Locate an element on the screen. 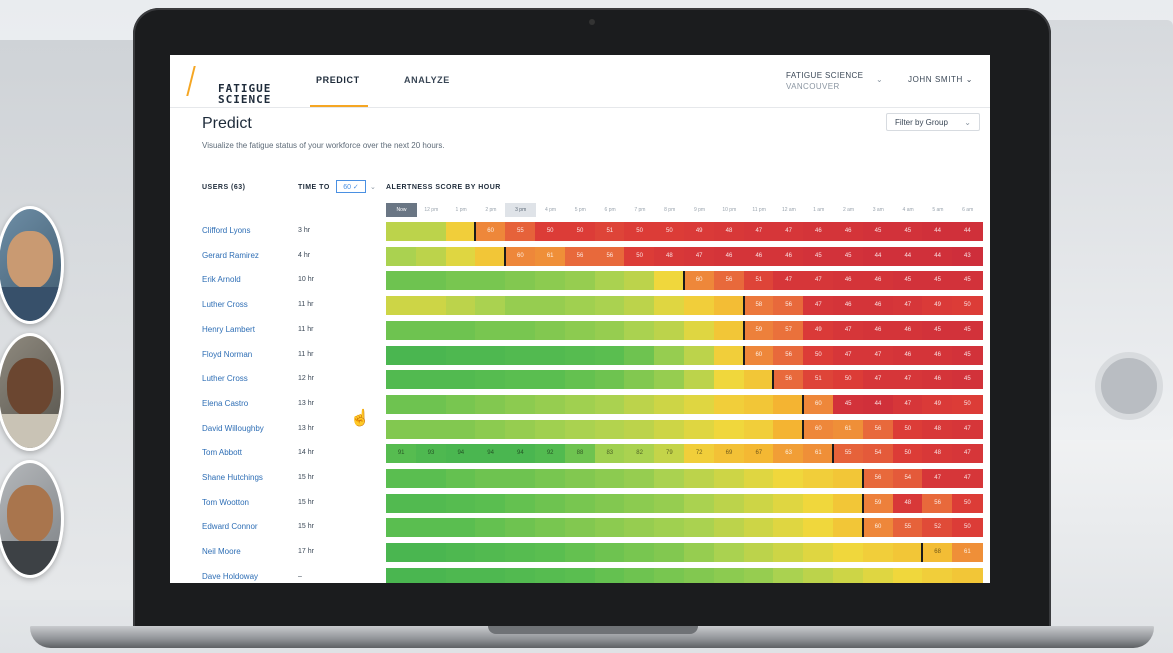 Image resolution: width=1173 pixels, height=653 pixels. alertness-bar: 59 48 56 50 is located at coordinates (684, 503).